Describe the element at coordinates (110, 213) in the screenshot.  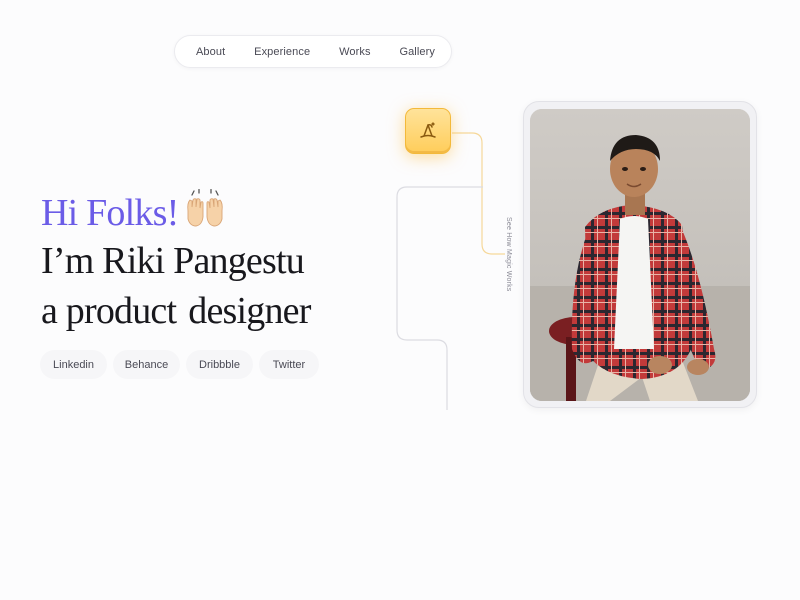
I see `greeting-text: Hi Folks!` at that location.